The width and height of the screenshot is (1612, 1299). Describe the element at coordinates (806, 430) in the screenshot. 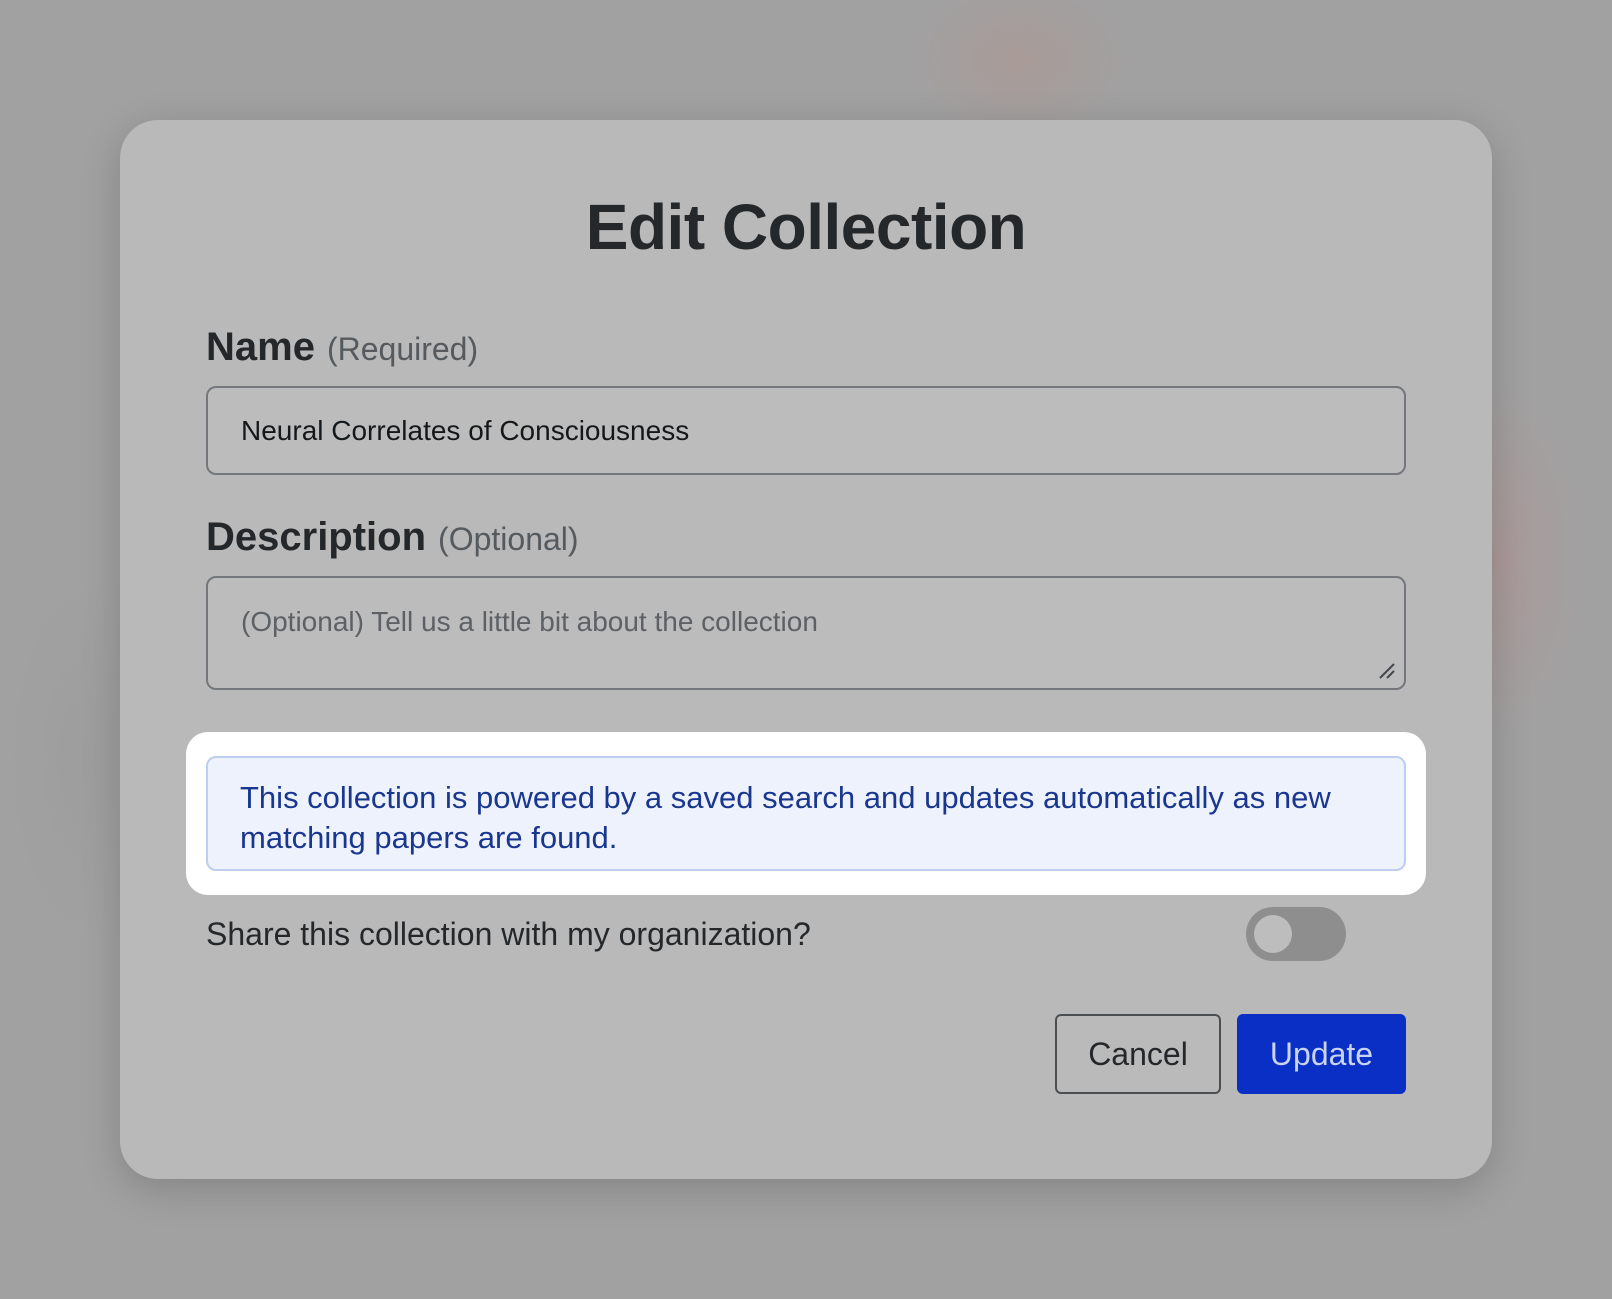

I see `name-input: Neural Correlates of Consciousness` at that location.